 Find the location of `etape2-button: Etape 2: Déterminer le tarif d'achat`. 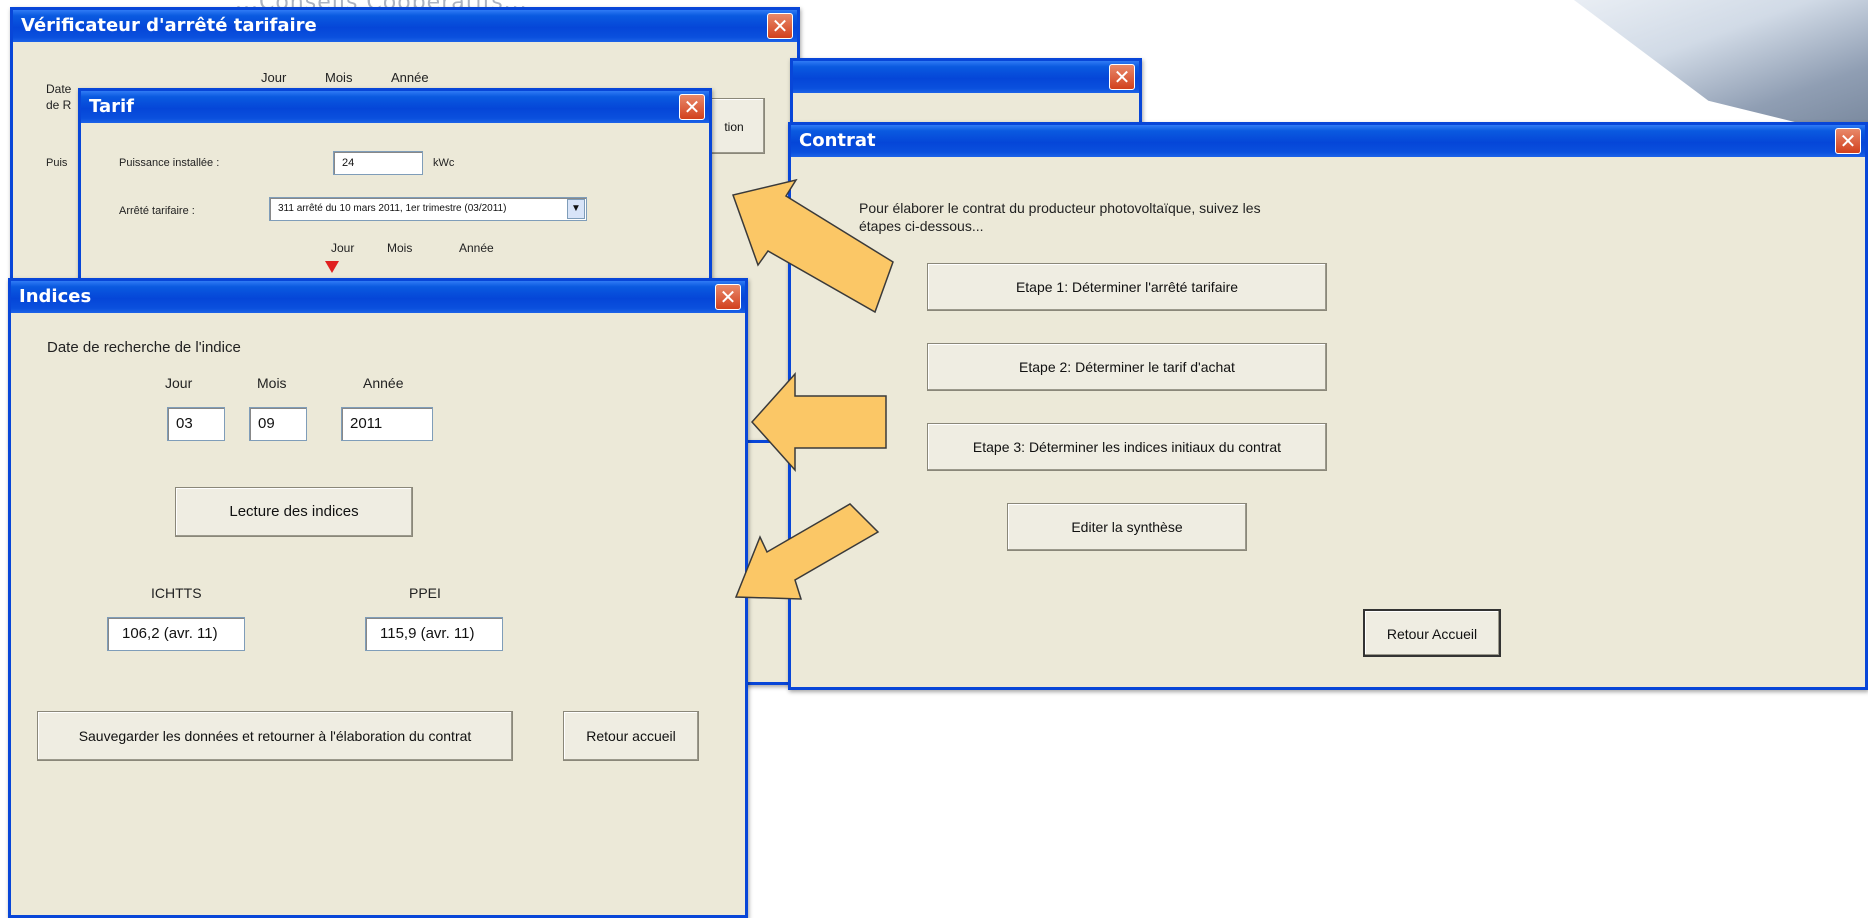

etape2-button: Etape 2: Déterminer le tarif d'achat is located at coordinates (1127, 367).